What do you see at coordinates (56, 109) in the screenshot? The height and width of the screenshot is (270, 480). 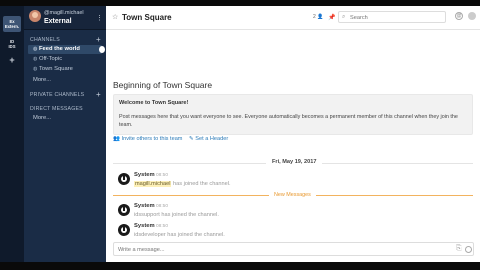 I see `direct-messages-section-label: DIRECT MESSAGES` at bounding box center [56, 109].